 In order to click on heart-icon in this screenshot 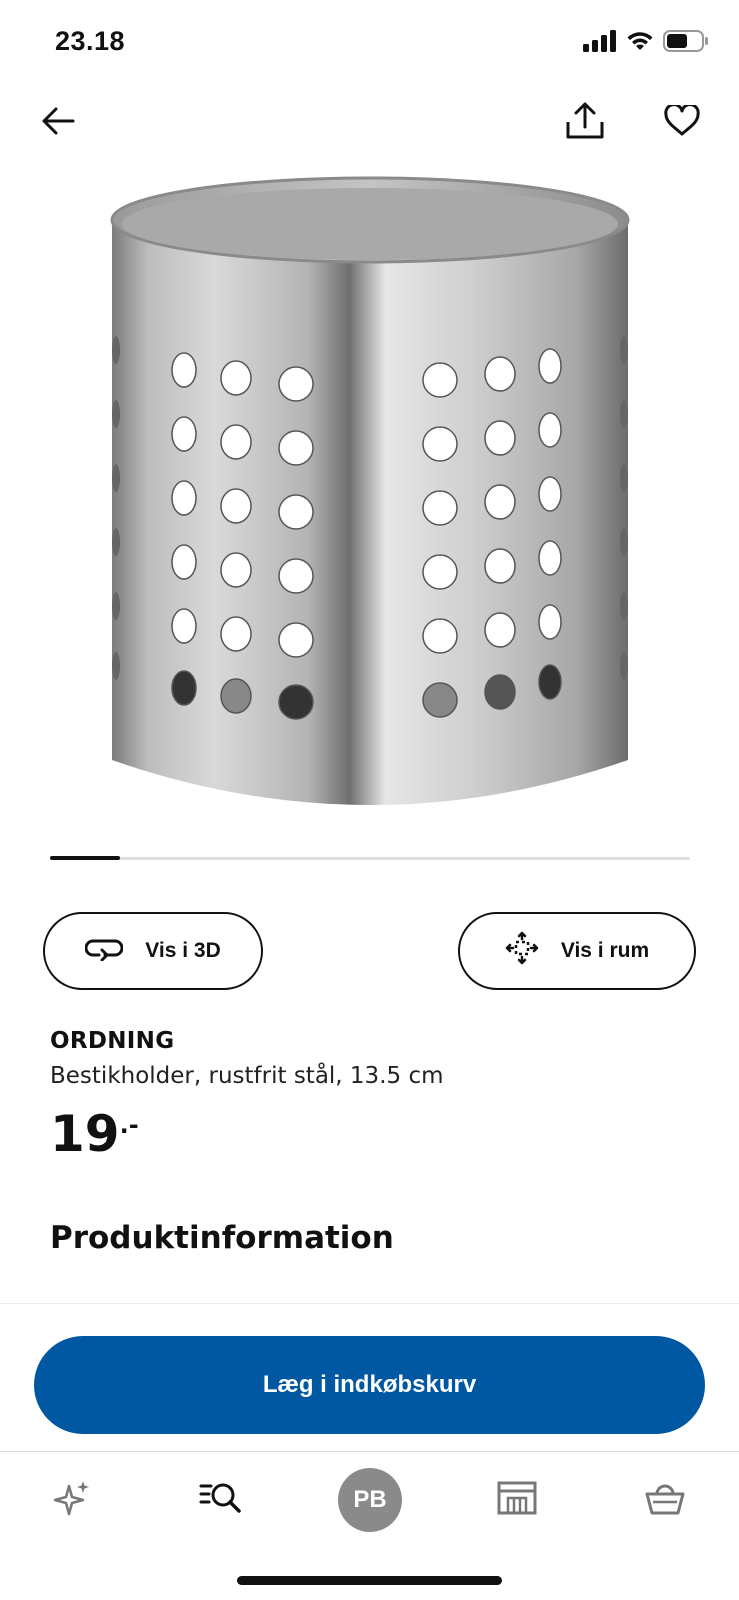, I will do `click(682, 122)`.